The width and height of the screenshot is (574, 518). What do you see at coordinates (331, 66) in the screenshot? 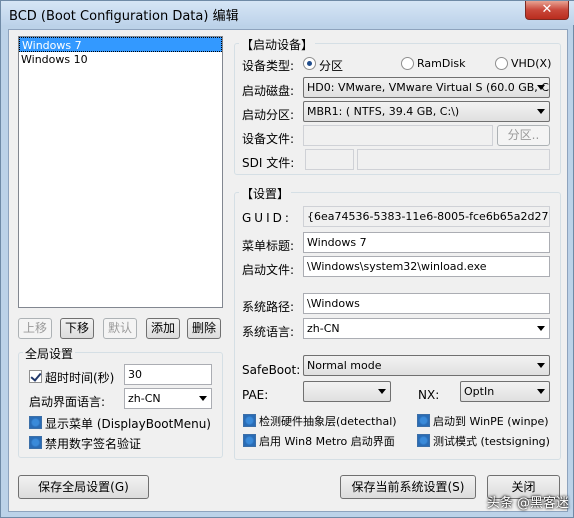
I see `device-type-partition-label: 分区` at bounding box center [331, 66].